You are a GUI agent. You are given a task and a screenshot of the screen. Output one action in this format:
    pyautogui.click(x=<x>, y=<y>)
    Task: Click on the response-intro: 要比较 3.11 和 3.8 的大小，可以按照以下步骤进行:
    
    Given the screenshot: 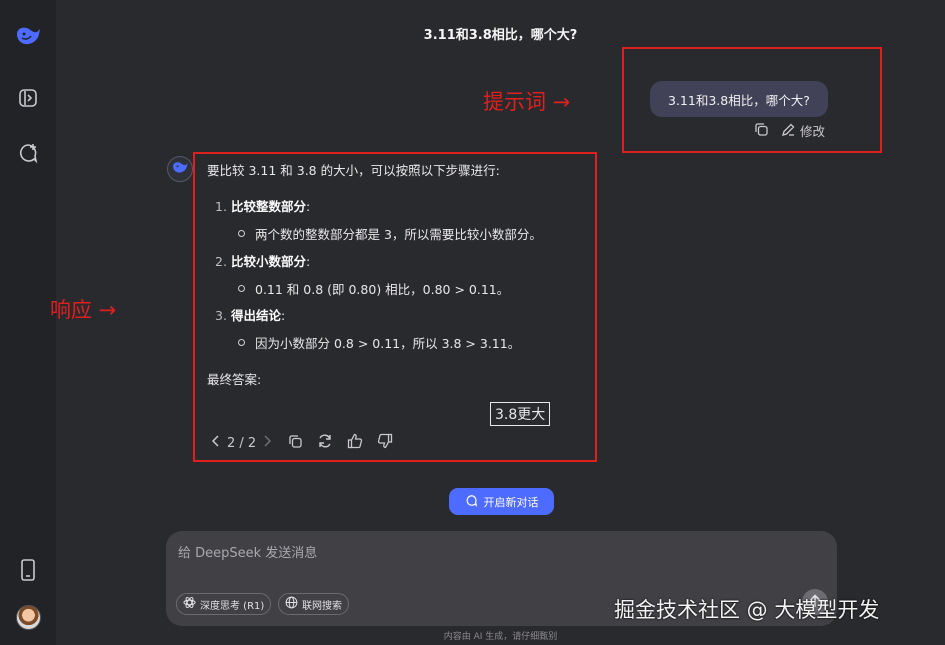 What is the action you would take?
    pyautogui.click(x=353, y=170)
    